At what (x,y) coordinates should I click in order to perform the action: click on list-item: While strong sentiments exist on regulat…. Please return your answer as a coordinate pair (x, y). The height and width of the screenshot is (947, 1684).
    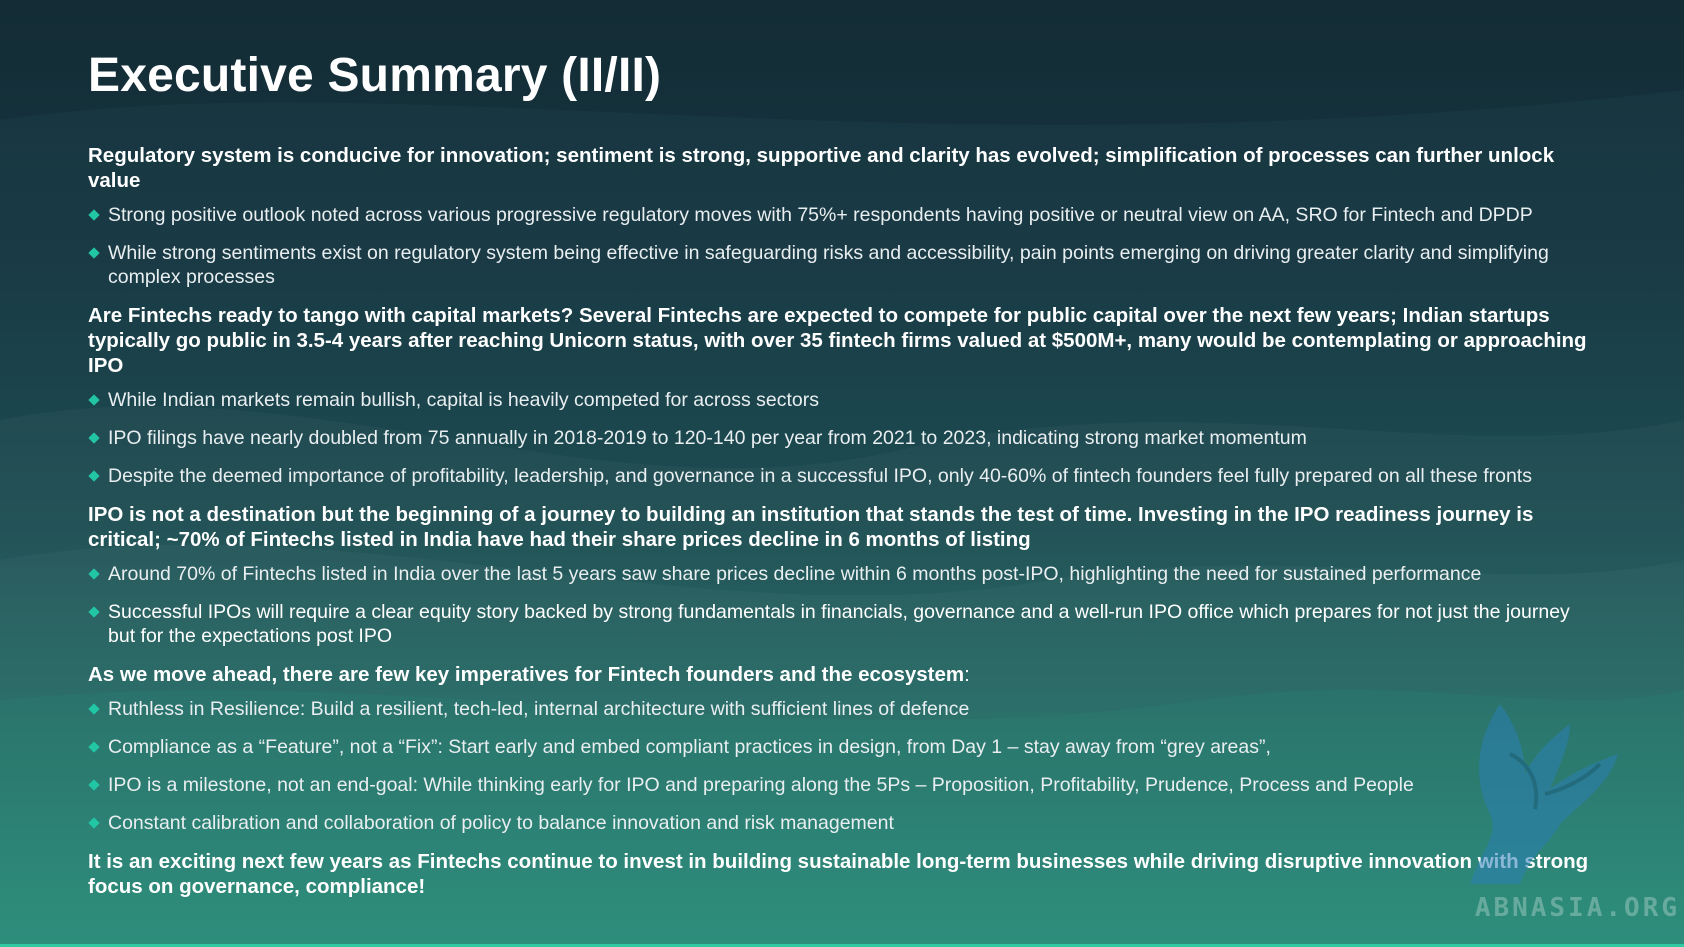
    Looking at the image, I should click on (843, 265).